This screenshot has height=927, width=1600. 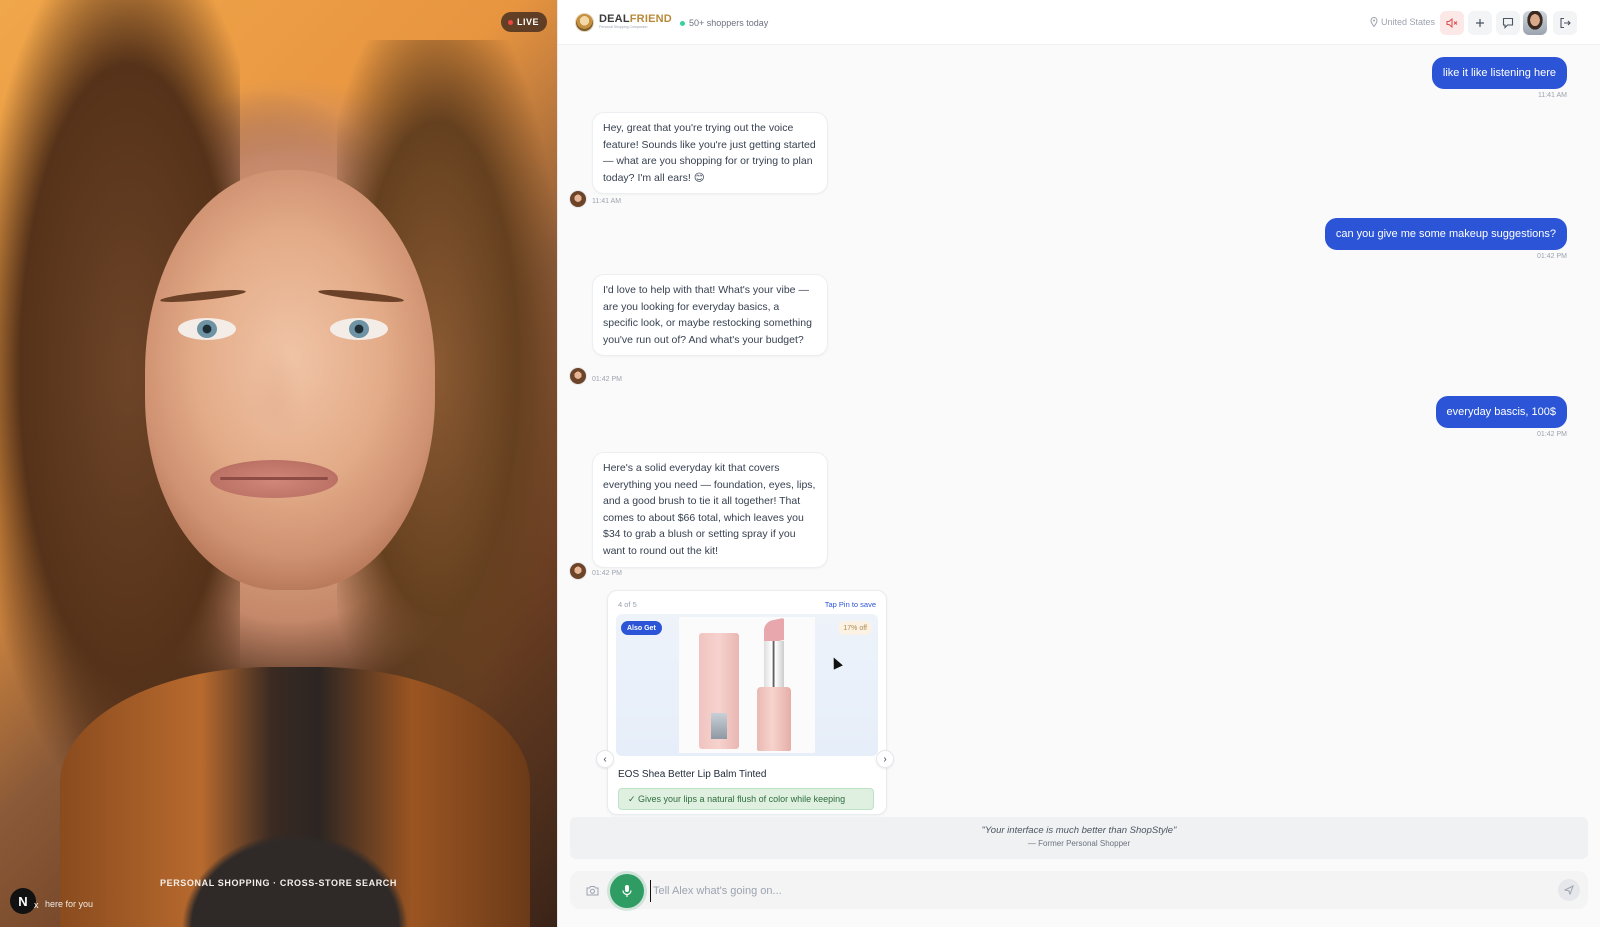 I want to click on mic-icon, so click(x=627, y=891).